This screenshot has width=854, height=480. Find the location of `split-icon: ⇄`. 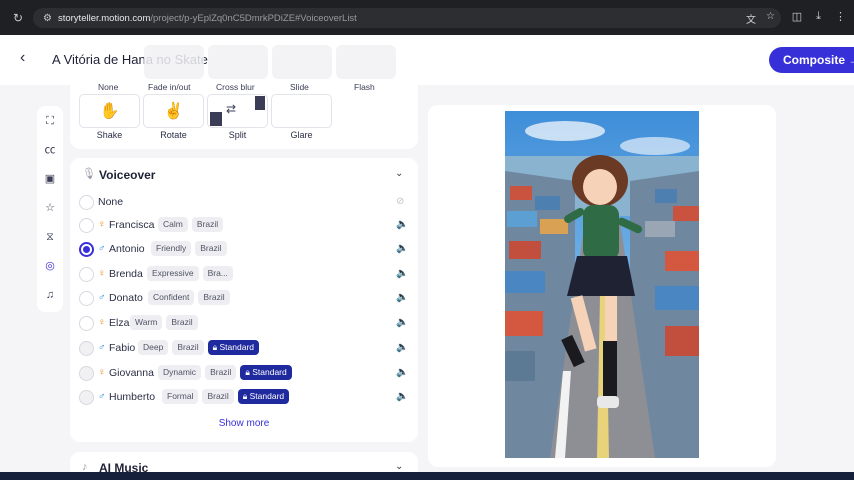

split-icon: ⇄ is located at coordinates (237, 111).